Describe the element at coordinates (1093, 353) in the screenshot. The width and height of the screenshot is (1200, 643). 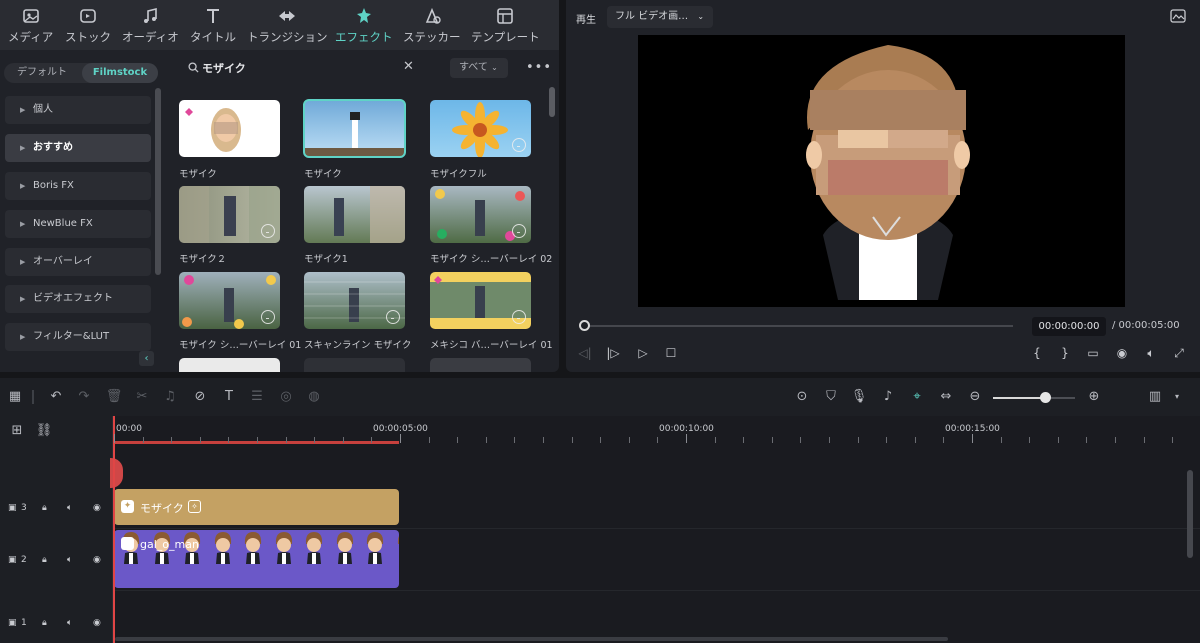
I see `display-icon: ▭` at that location.